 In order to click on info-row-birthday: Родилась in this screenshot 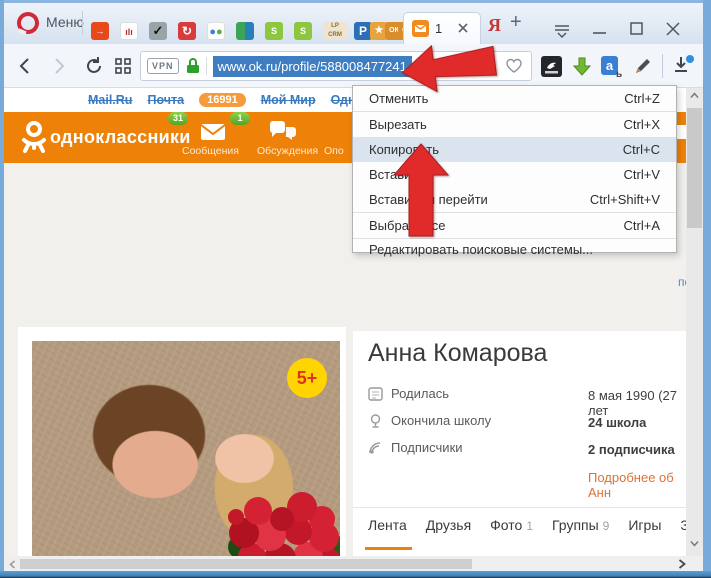, I will do `click(408, 393)`.